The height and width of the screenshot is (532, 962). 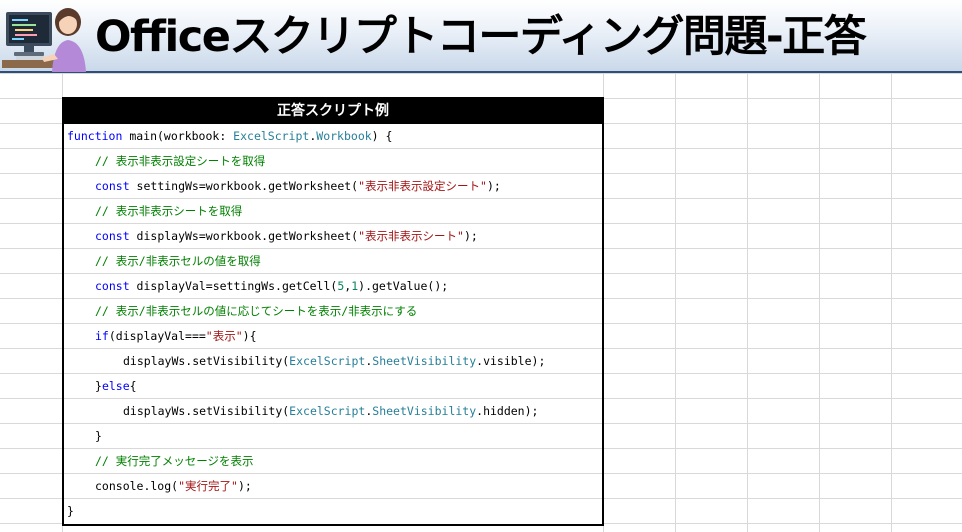 I want to click on code-token: ) {, so click(x=382, y=136).